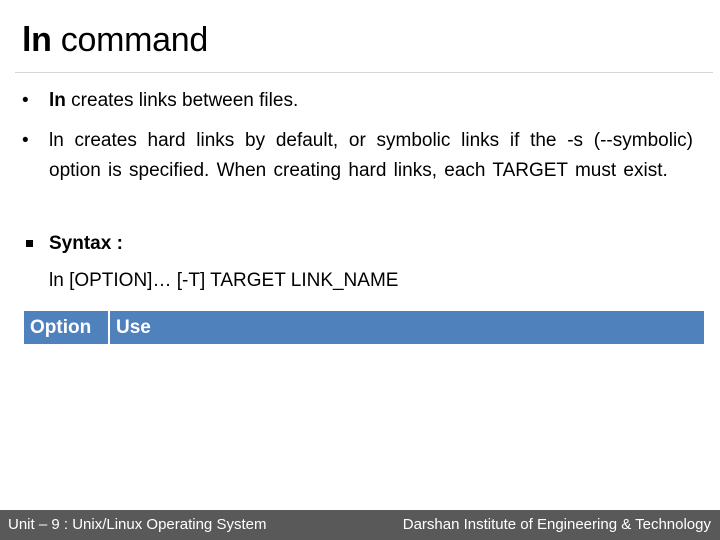  I want to click on syntax-line: ln [OPTION]… [-T] TARGET LINK_NAME, so click(224, 280).